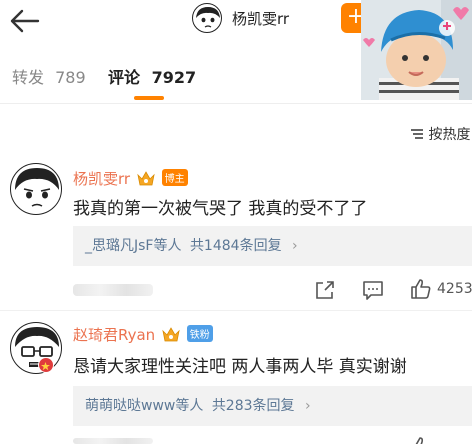 Image resolution: width=472 pixels, height=444 pixels. I want to click on author-badge: 博主, so click(174, 177).